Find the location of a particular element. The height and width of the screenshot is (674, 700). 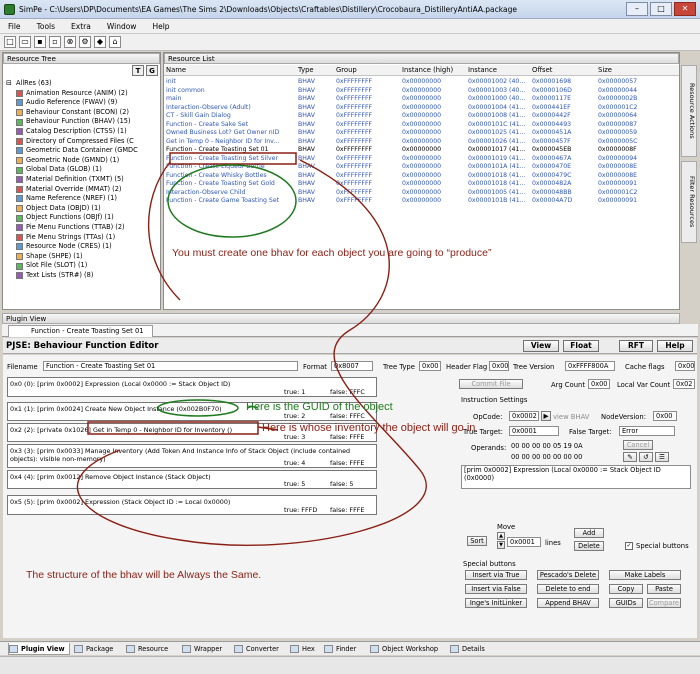

tab-details: Details is located at coordinates (467, 649).